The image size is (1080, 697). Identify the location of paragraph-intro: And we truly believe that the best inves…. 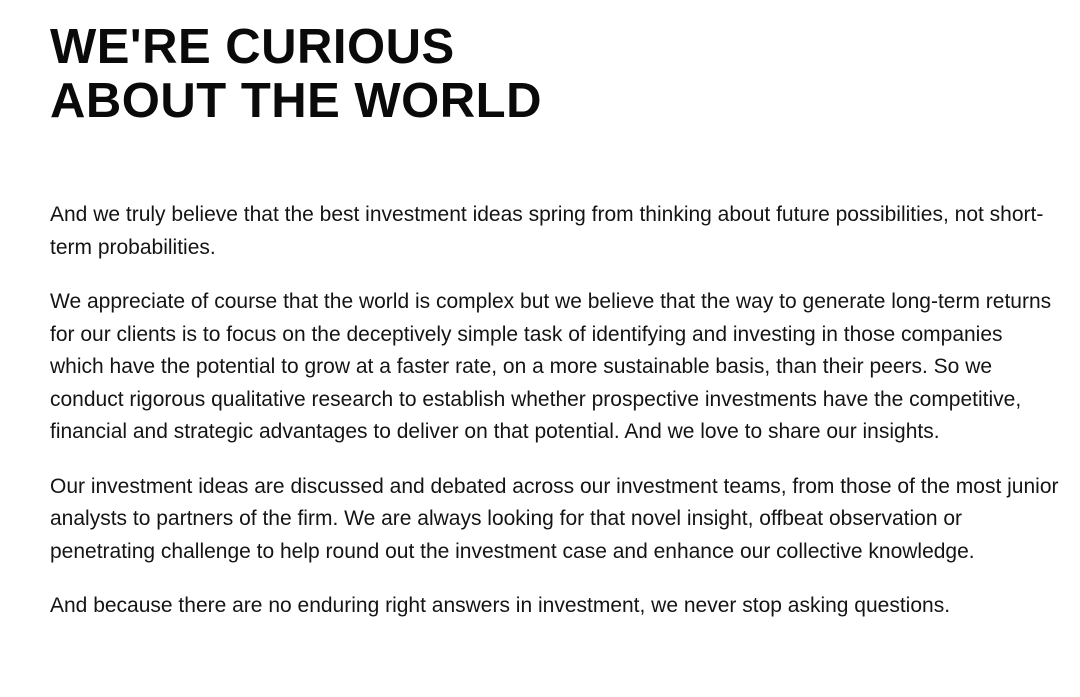
(547, 231).